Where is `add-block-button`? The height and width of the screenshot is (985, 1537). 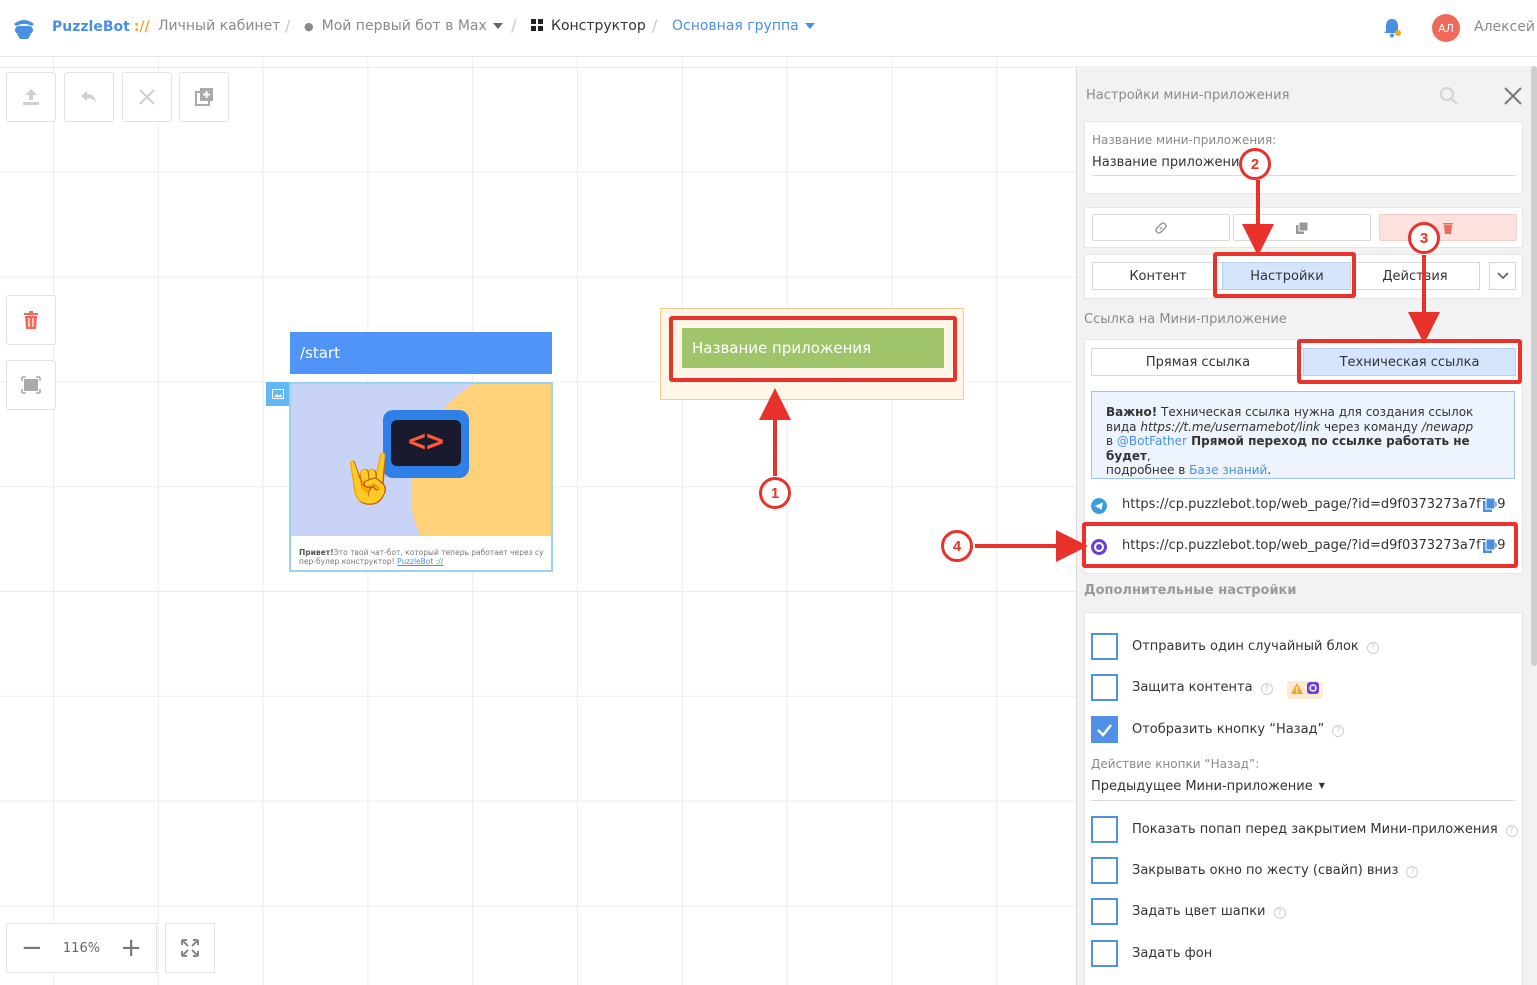
add-block-button is located at coordinates (204, 97).